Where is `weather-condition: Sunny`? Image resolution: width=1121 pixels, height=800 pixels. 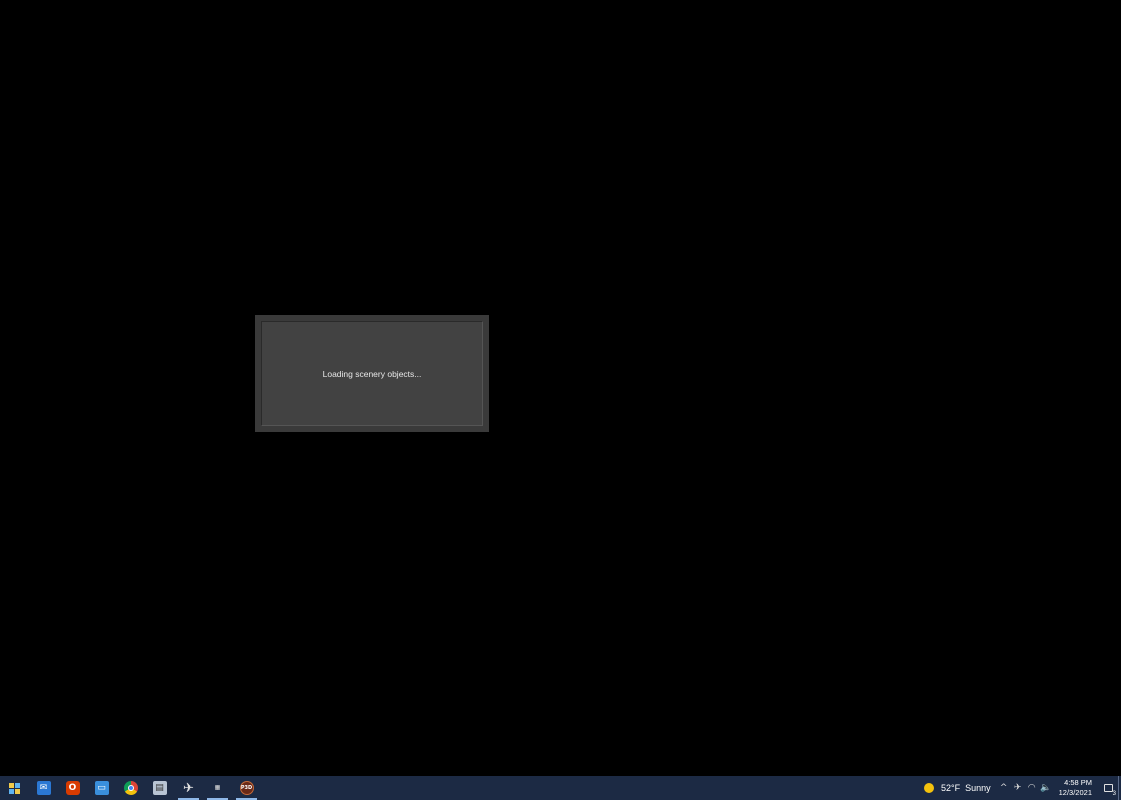 weather-condition: Sunny is located at coordinates (978, 788).